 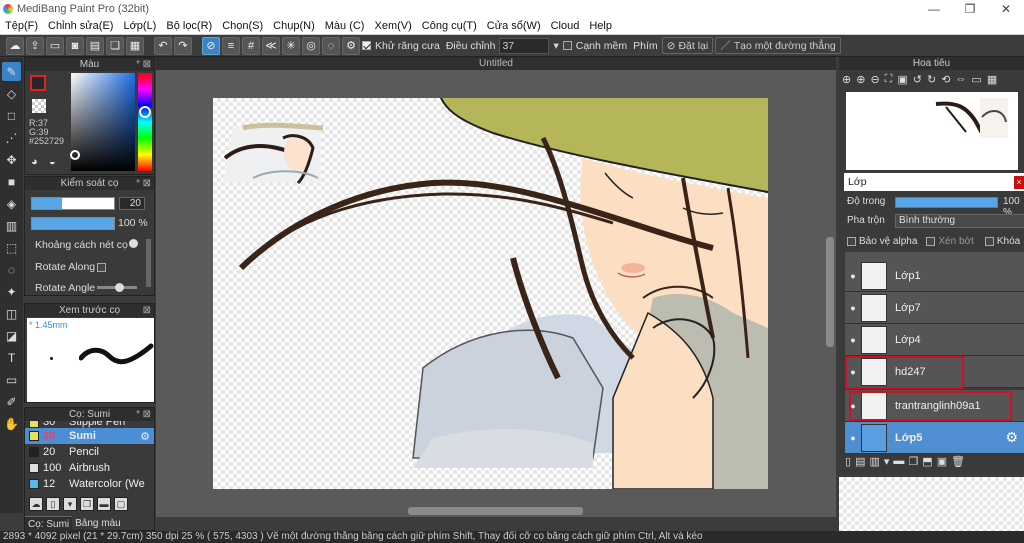 What do you see at coordinates (145, 436) in the screenshot?
I see `brush-settings-gear-icon: ⚙` at bounding box center [145, 436].